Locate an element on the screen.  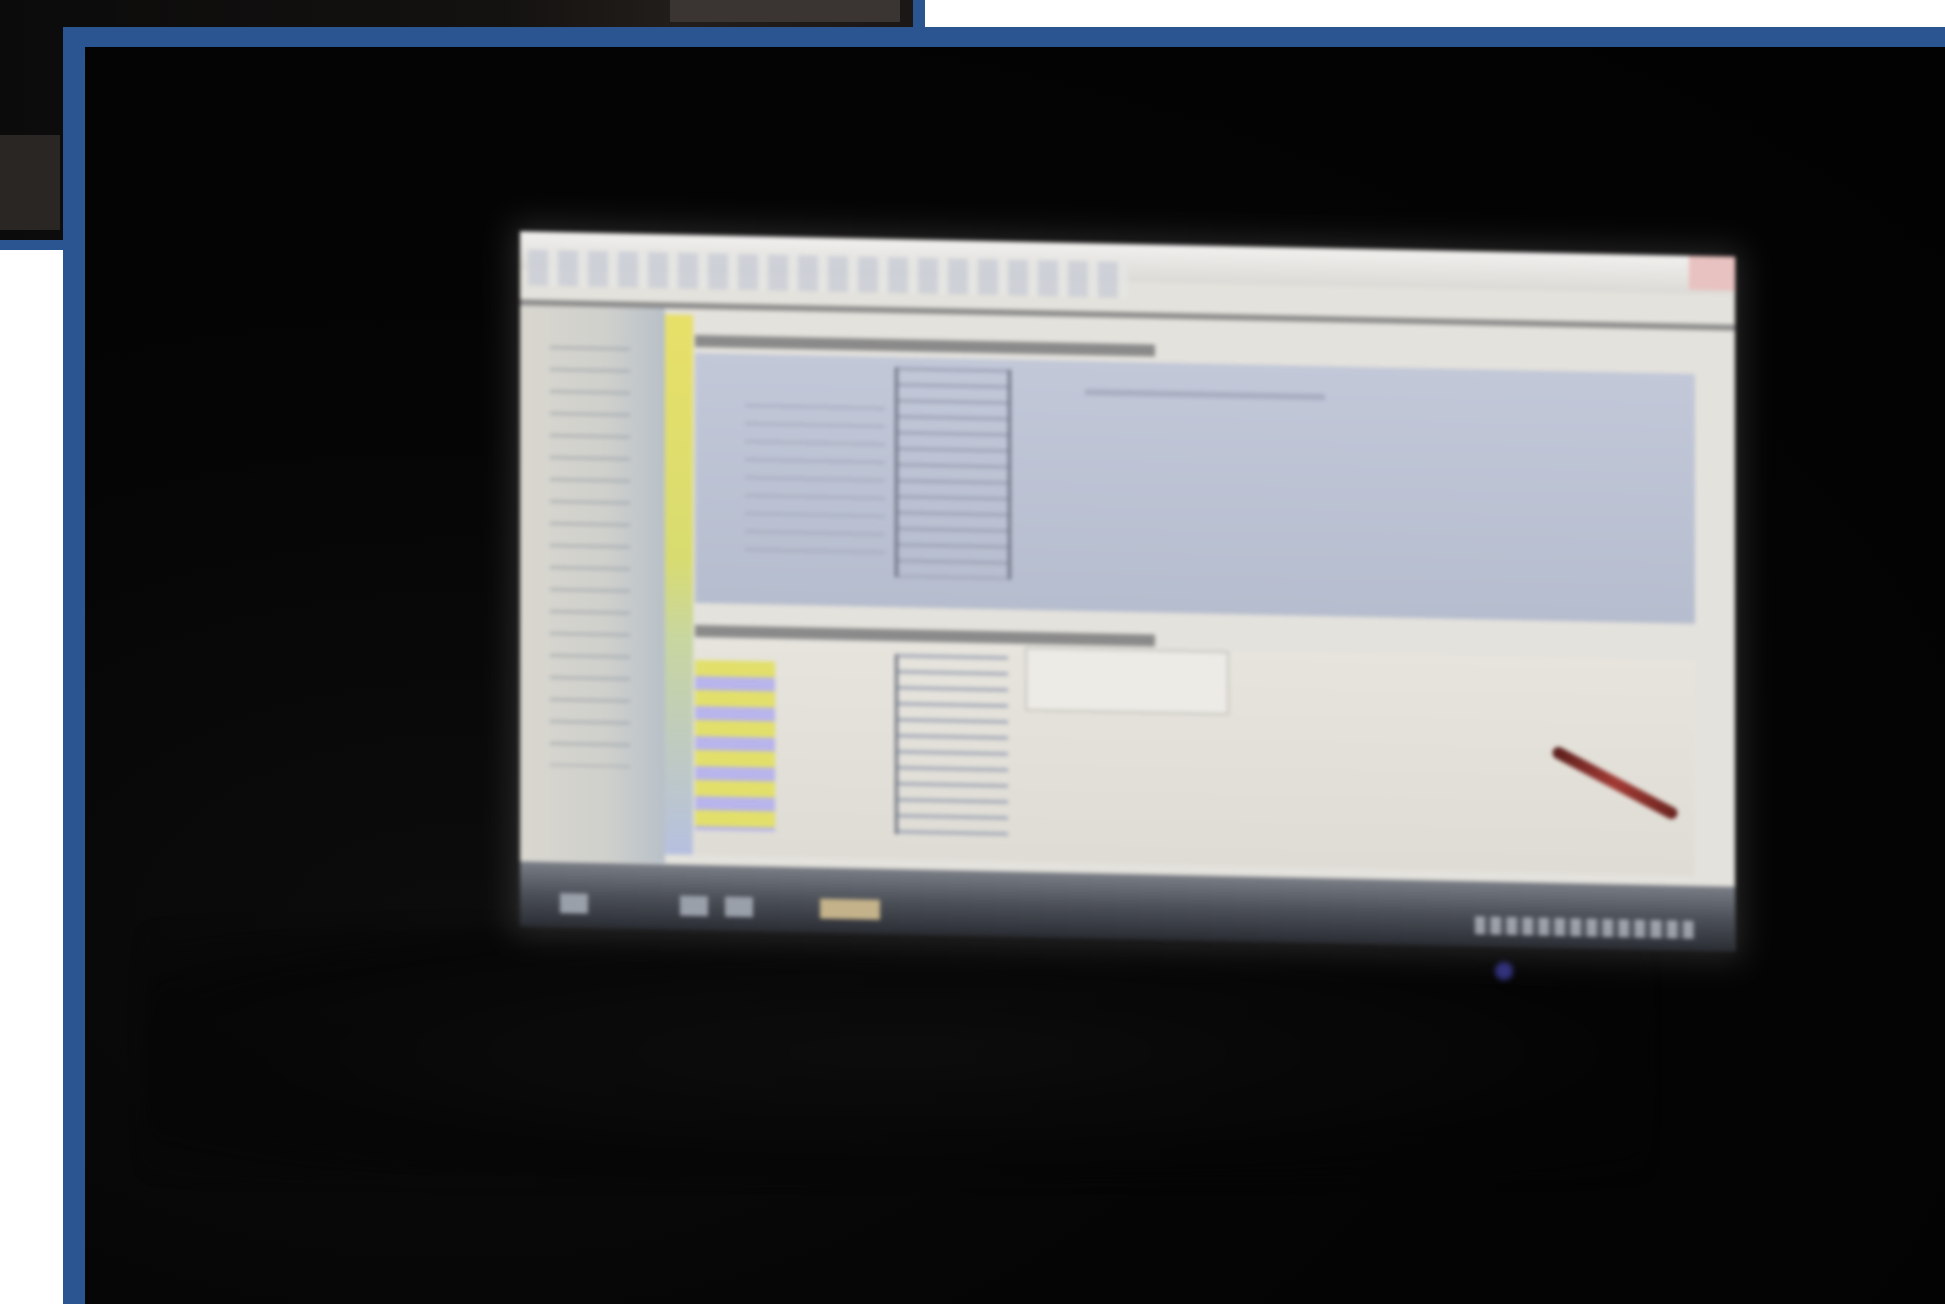
desk-shadow is located at coordinates (895, 1052).